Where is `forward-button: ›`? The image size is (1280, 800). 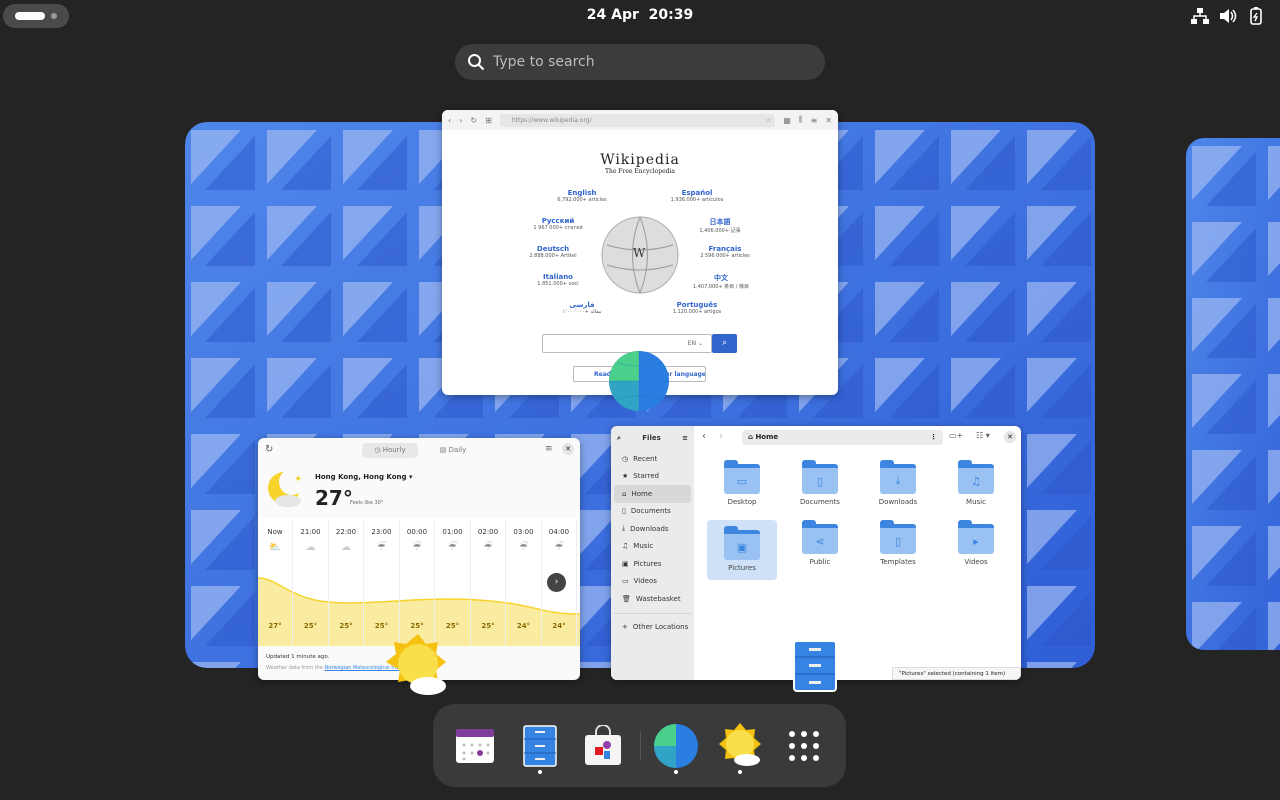 forward-button: › is located at coordinates (721, 436).